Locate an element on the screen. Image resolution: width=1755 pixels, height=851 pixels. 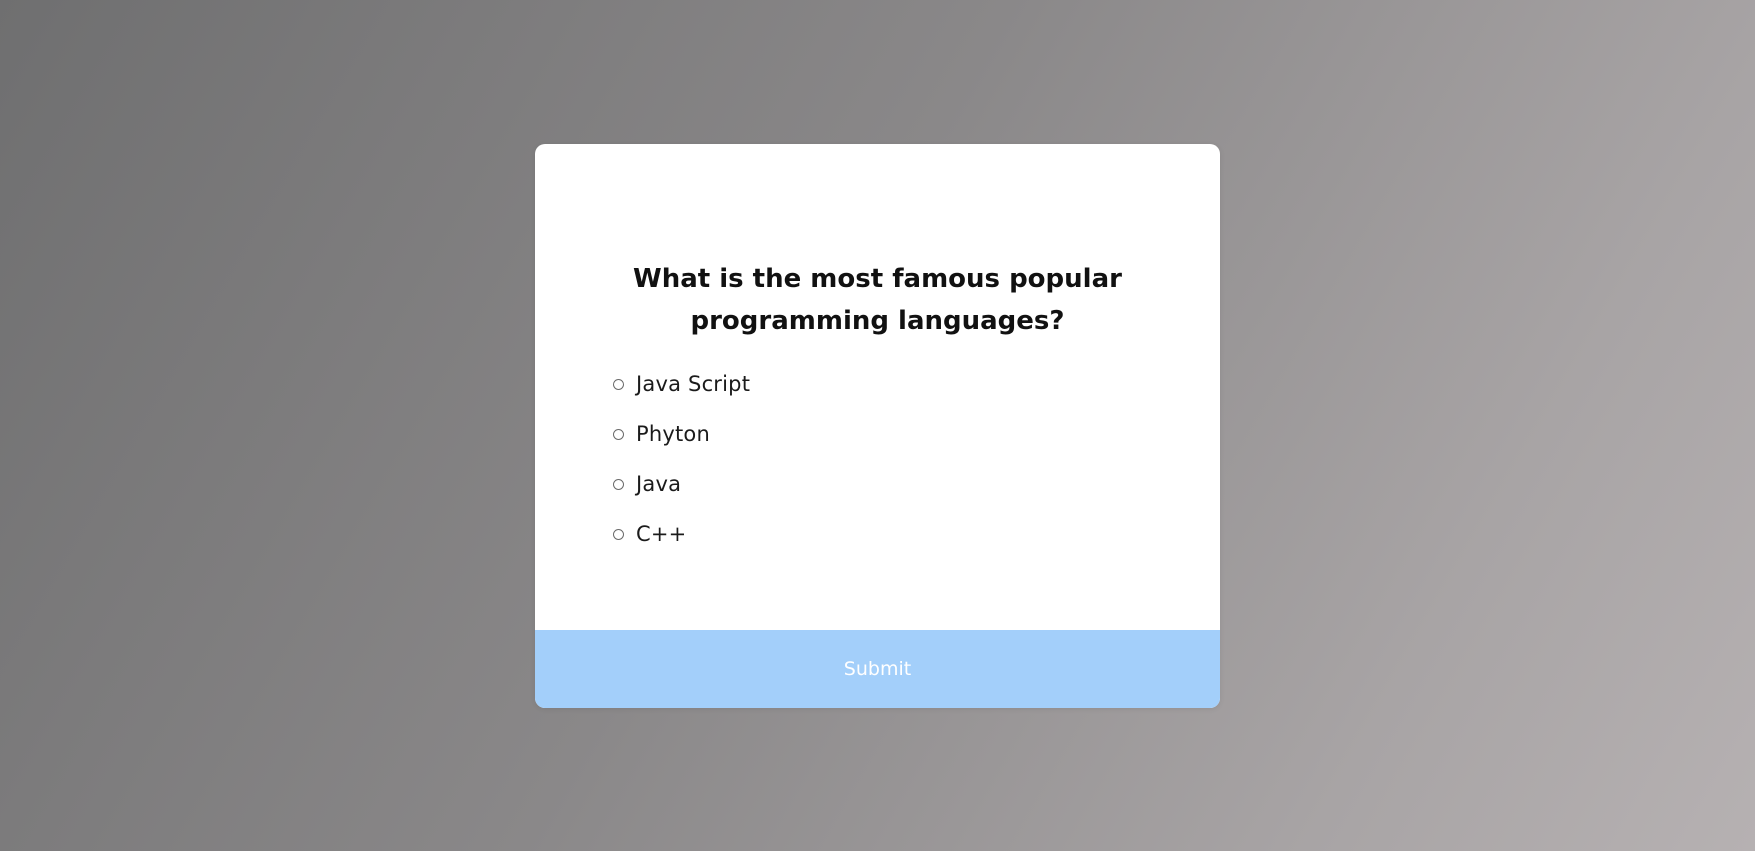
option-label: Phyton is located at coordinates (673, 434).